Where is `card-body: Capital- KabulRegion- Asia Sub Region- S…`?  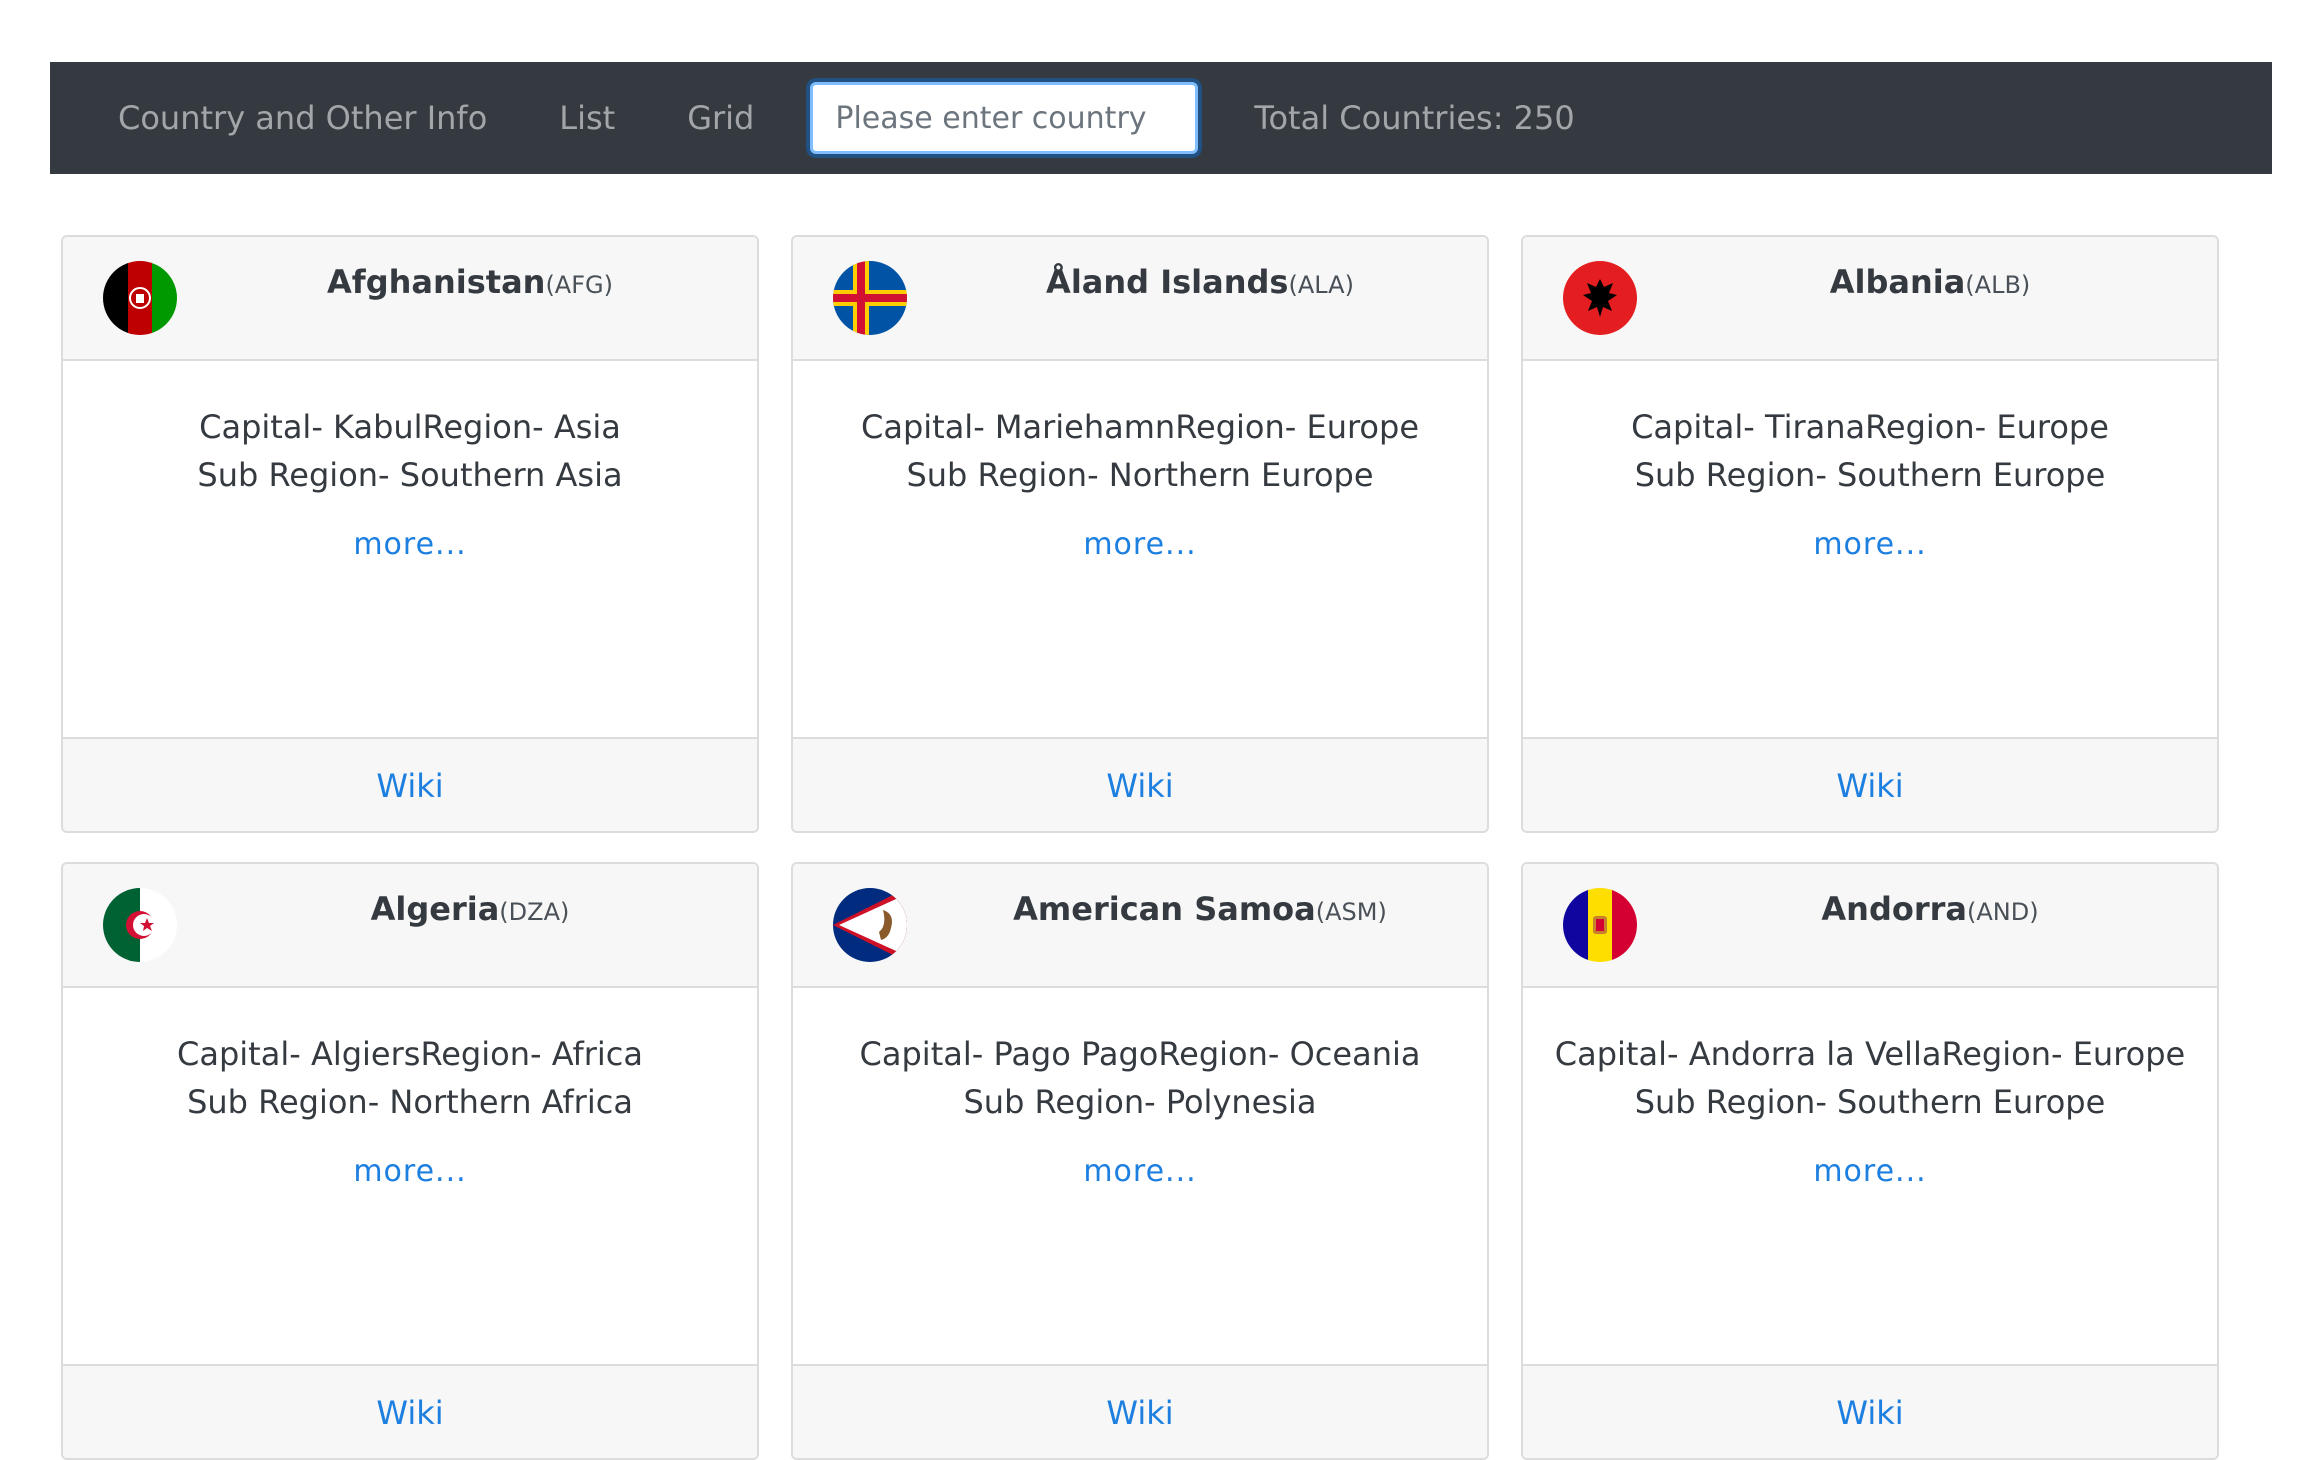
card-body: Capital- KabulRegion- Asia Sub Region- S… is located at coordinates (410, 549).